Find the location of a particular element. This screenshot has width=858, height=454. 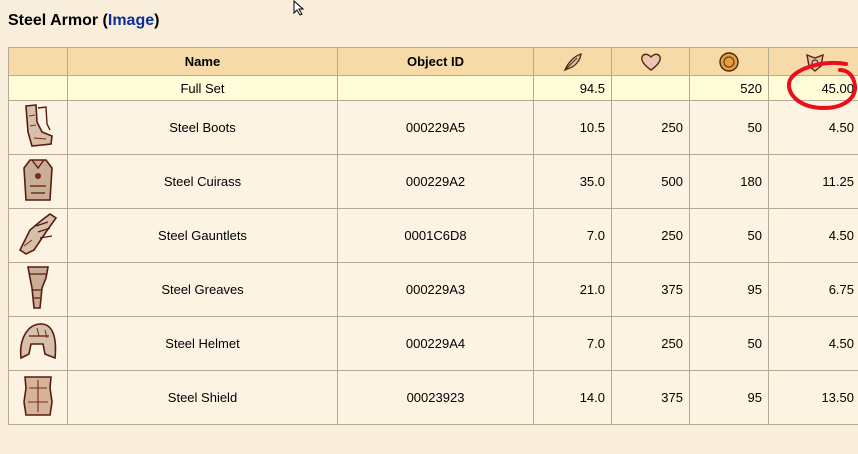

full-set-name: Full Set is located at coordinates (202, 88).